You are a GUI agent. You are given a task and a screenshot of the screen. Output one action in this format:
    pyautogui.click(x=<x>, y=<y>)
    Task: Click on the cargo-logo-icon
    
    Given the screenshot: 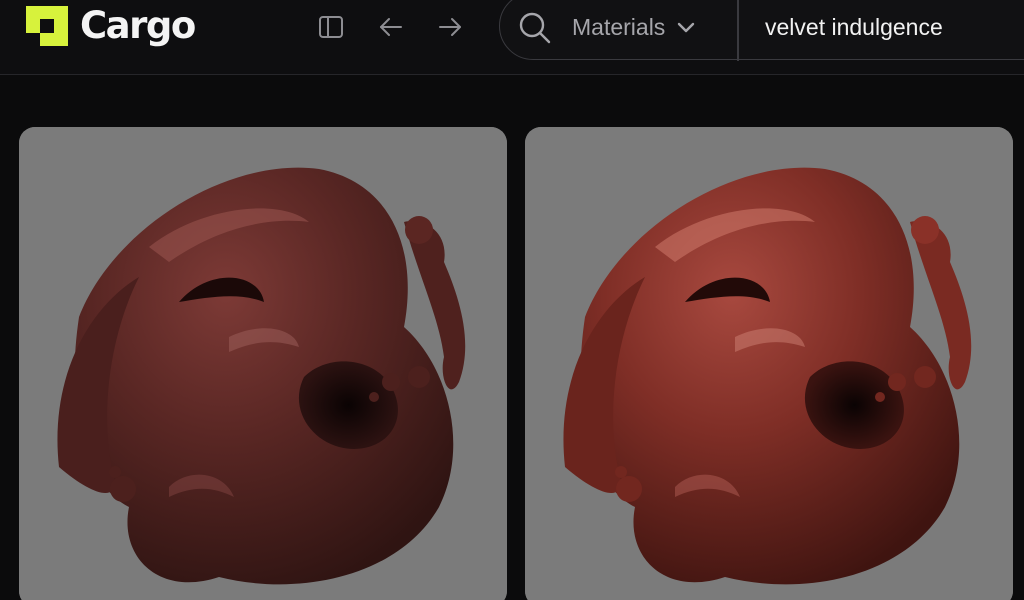 What is the action you would take?
    pyautogui.click(x=47, y=26)
    